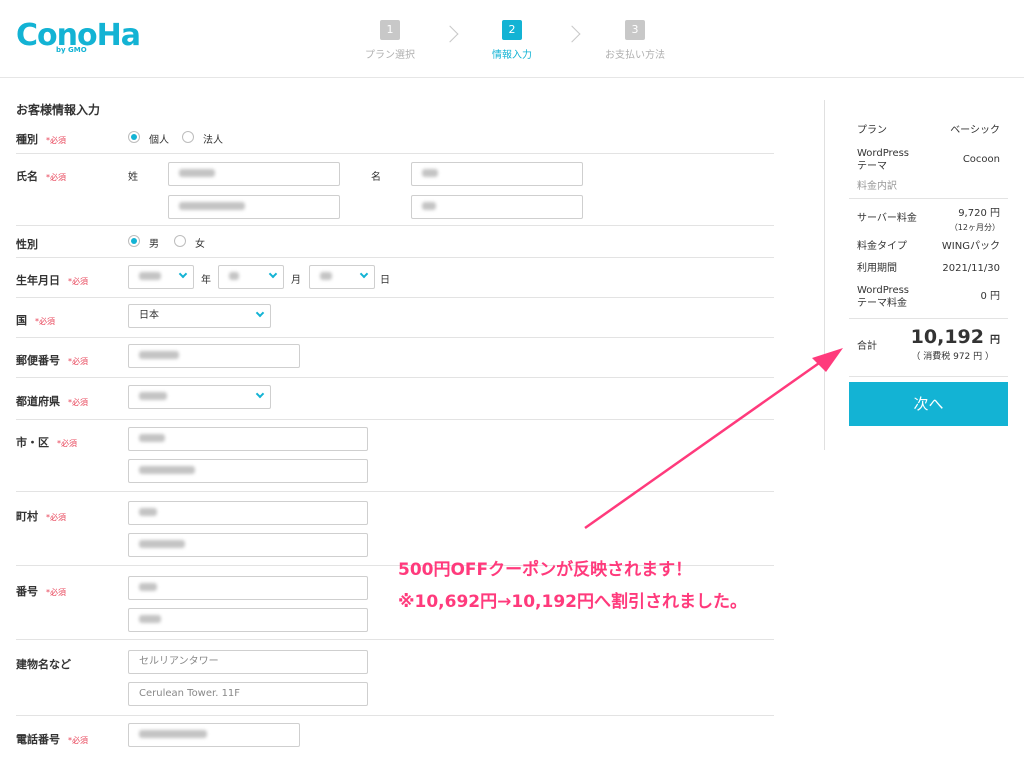 The image size is (1024, 781). I want to click on annotation-line-2: ※10,692円→10,192円へ割引されました。, so click(572, 602).